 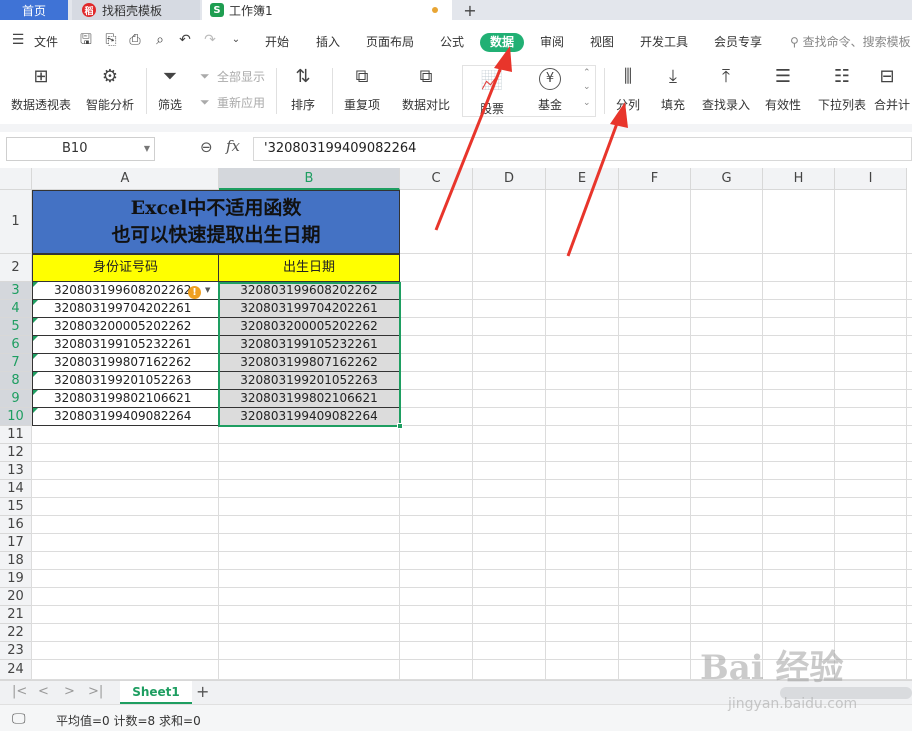 What do you see at coordinates (362, 88) in the screenshot?
I see `duplicates-button: ⧉ 重复项` at bounding box center [362, 88].